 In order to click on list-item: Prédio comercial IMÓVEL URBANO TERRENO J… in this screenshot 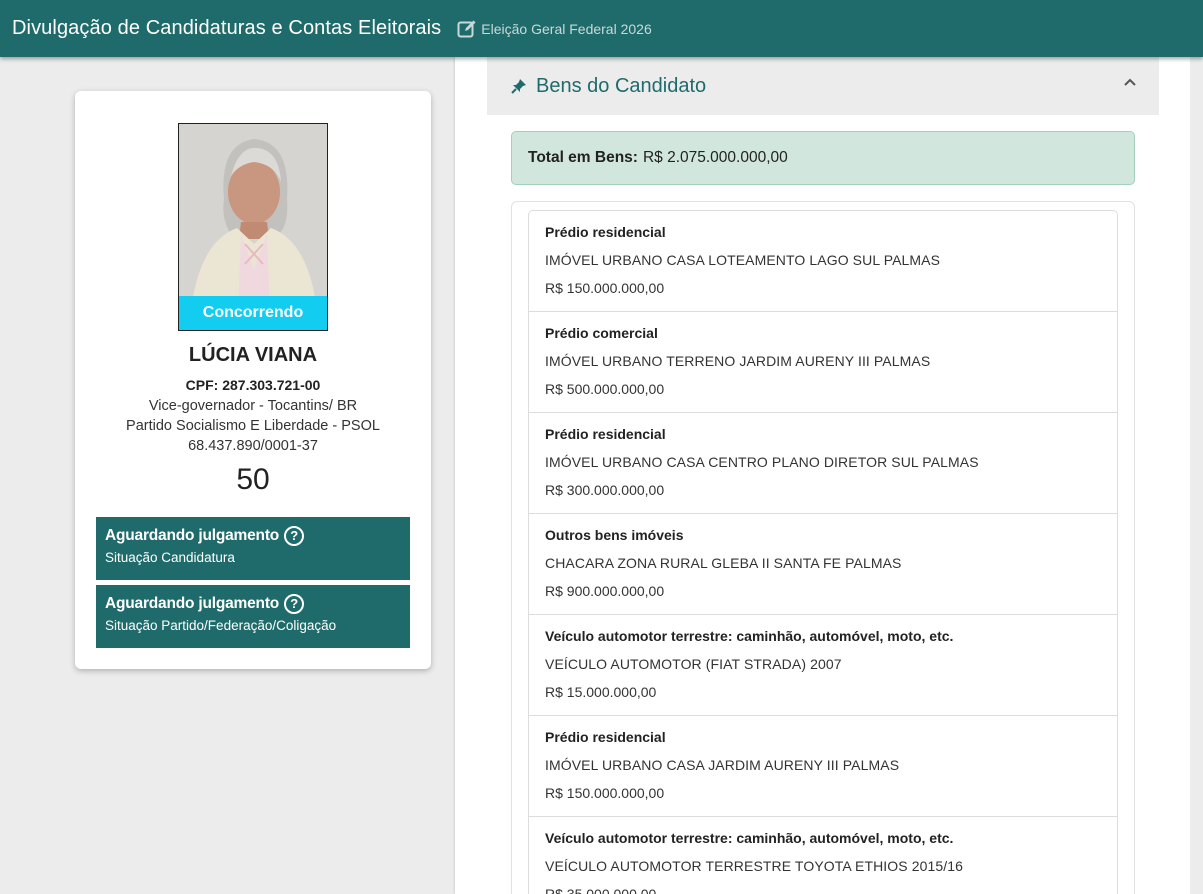, I will do `click(823, 362)`.